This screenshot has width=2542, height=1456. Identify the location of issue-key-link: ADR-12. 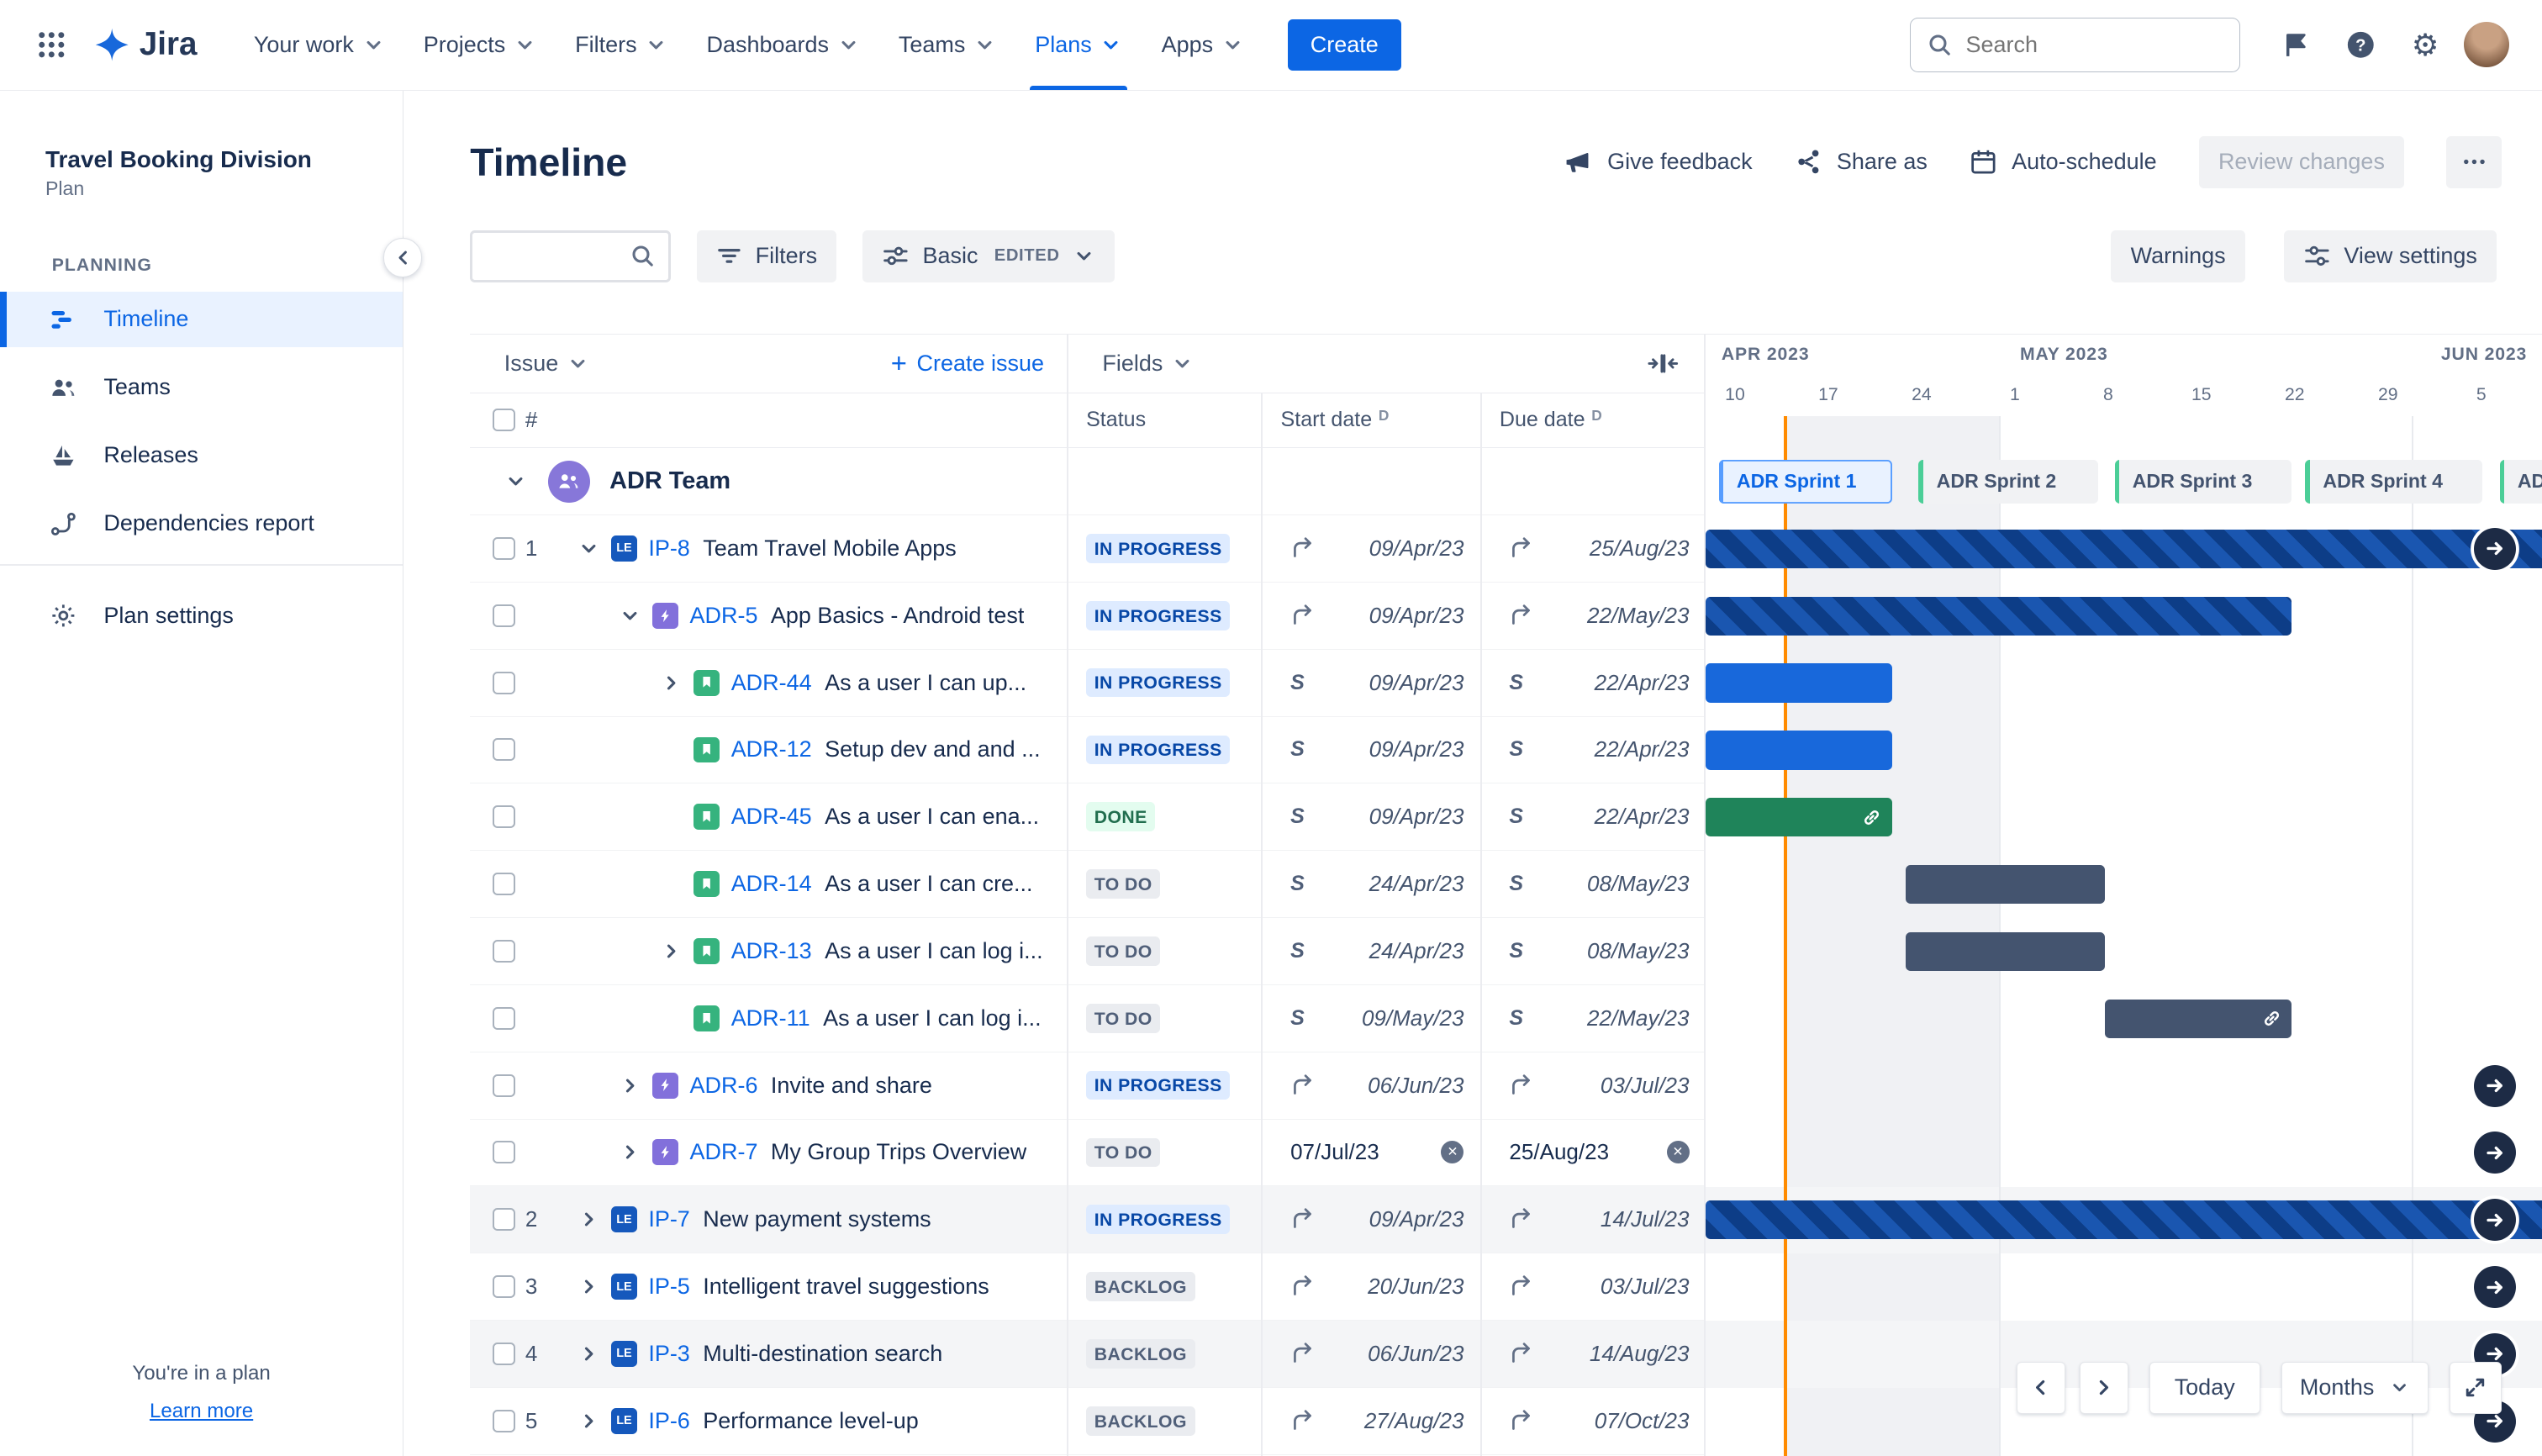
(771, 749).